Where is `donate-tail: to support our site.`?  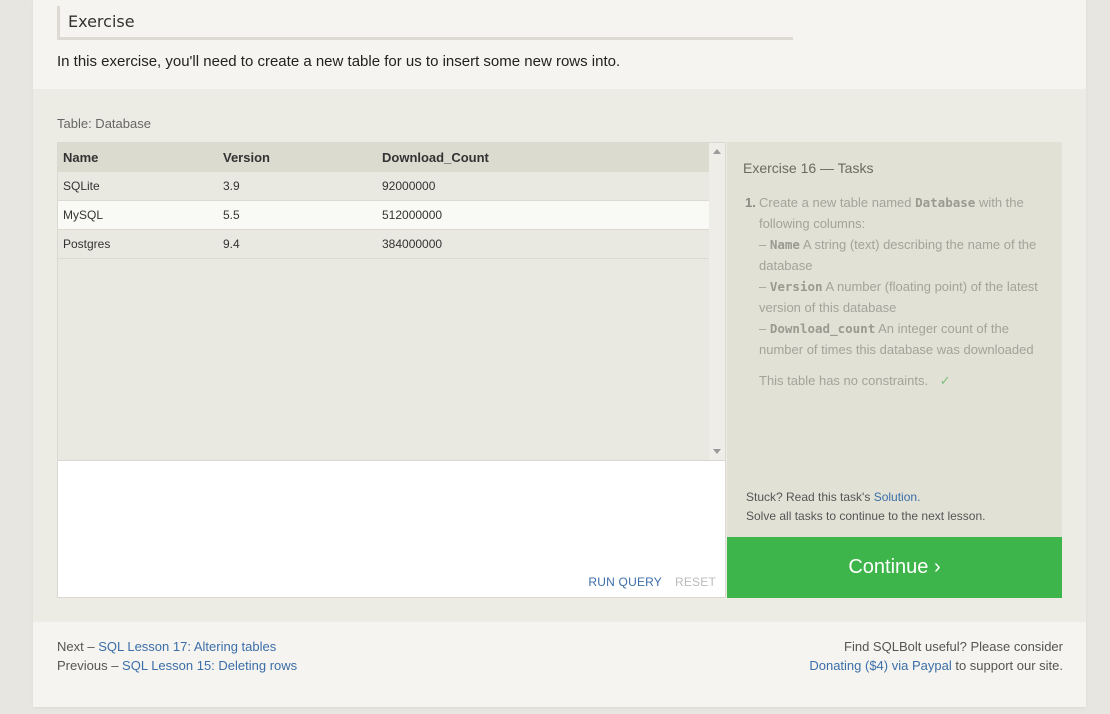 donate-tail: to support our site. is located at coordinates (1009, 665).